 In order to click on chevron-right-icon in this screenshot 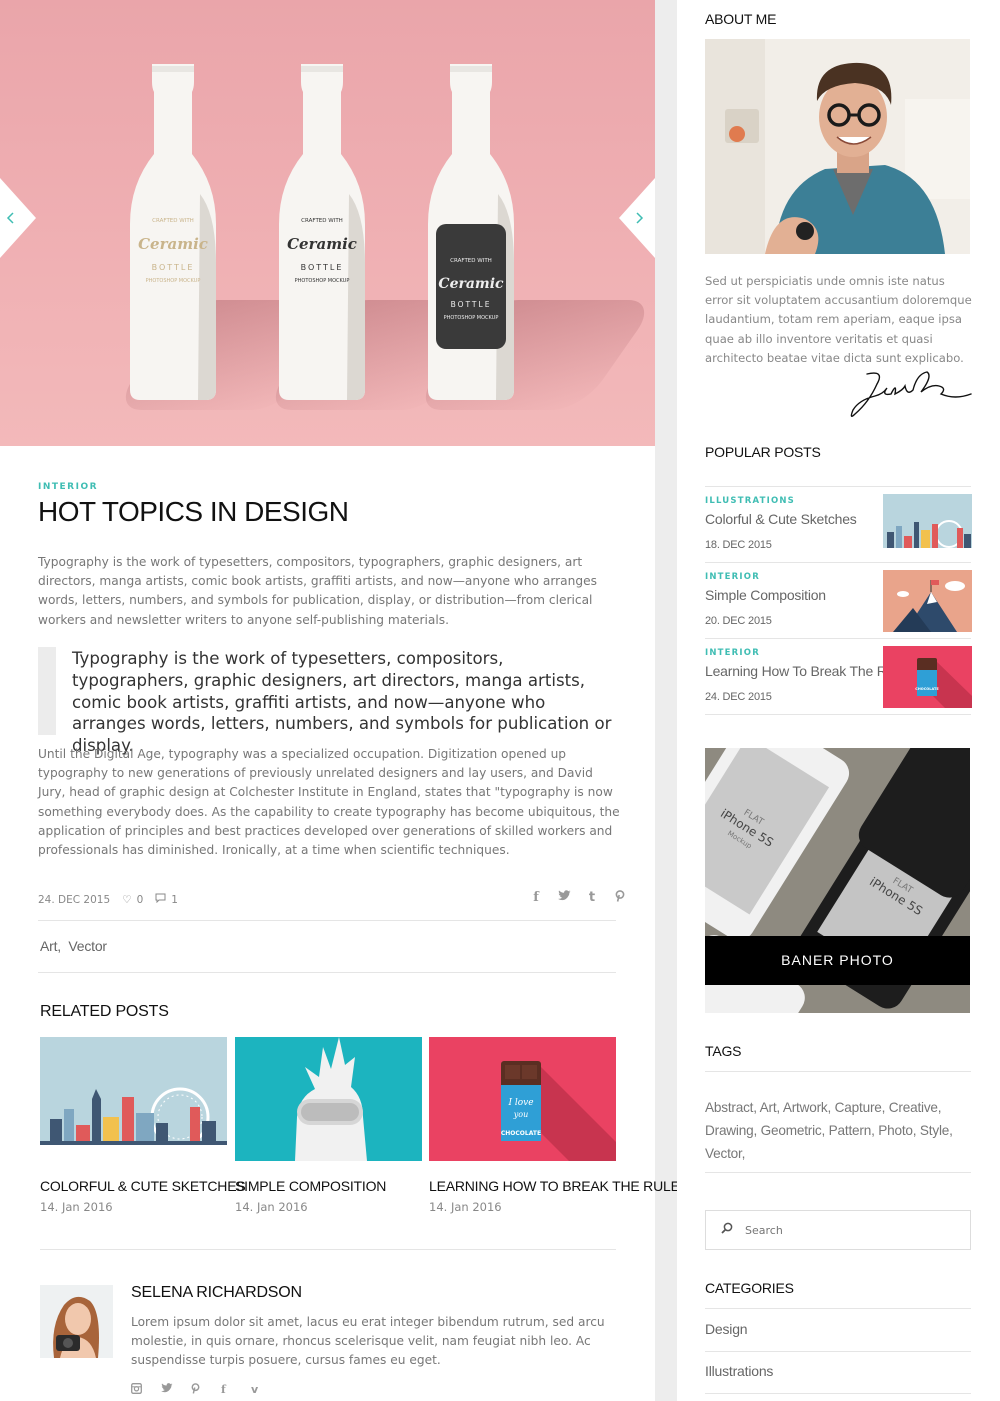, I will do `click(637, 218)`.